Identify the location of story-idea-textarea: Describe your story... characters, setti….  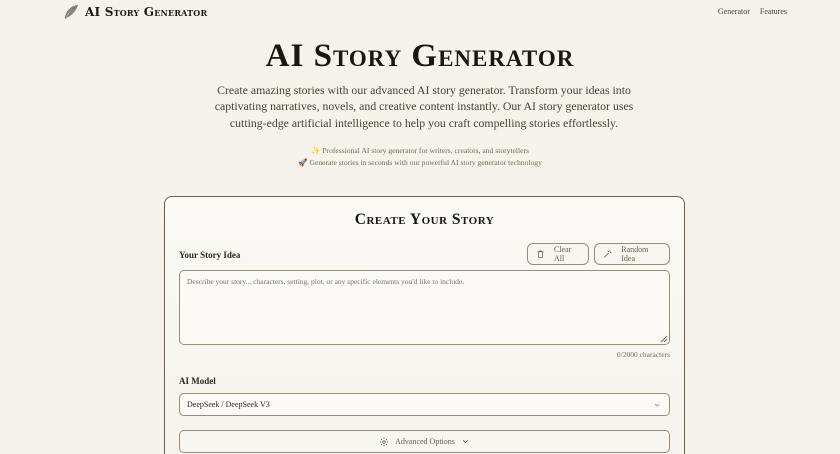
(424, 307).